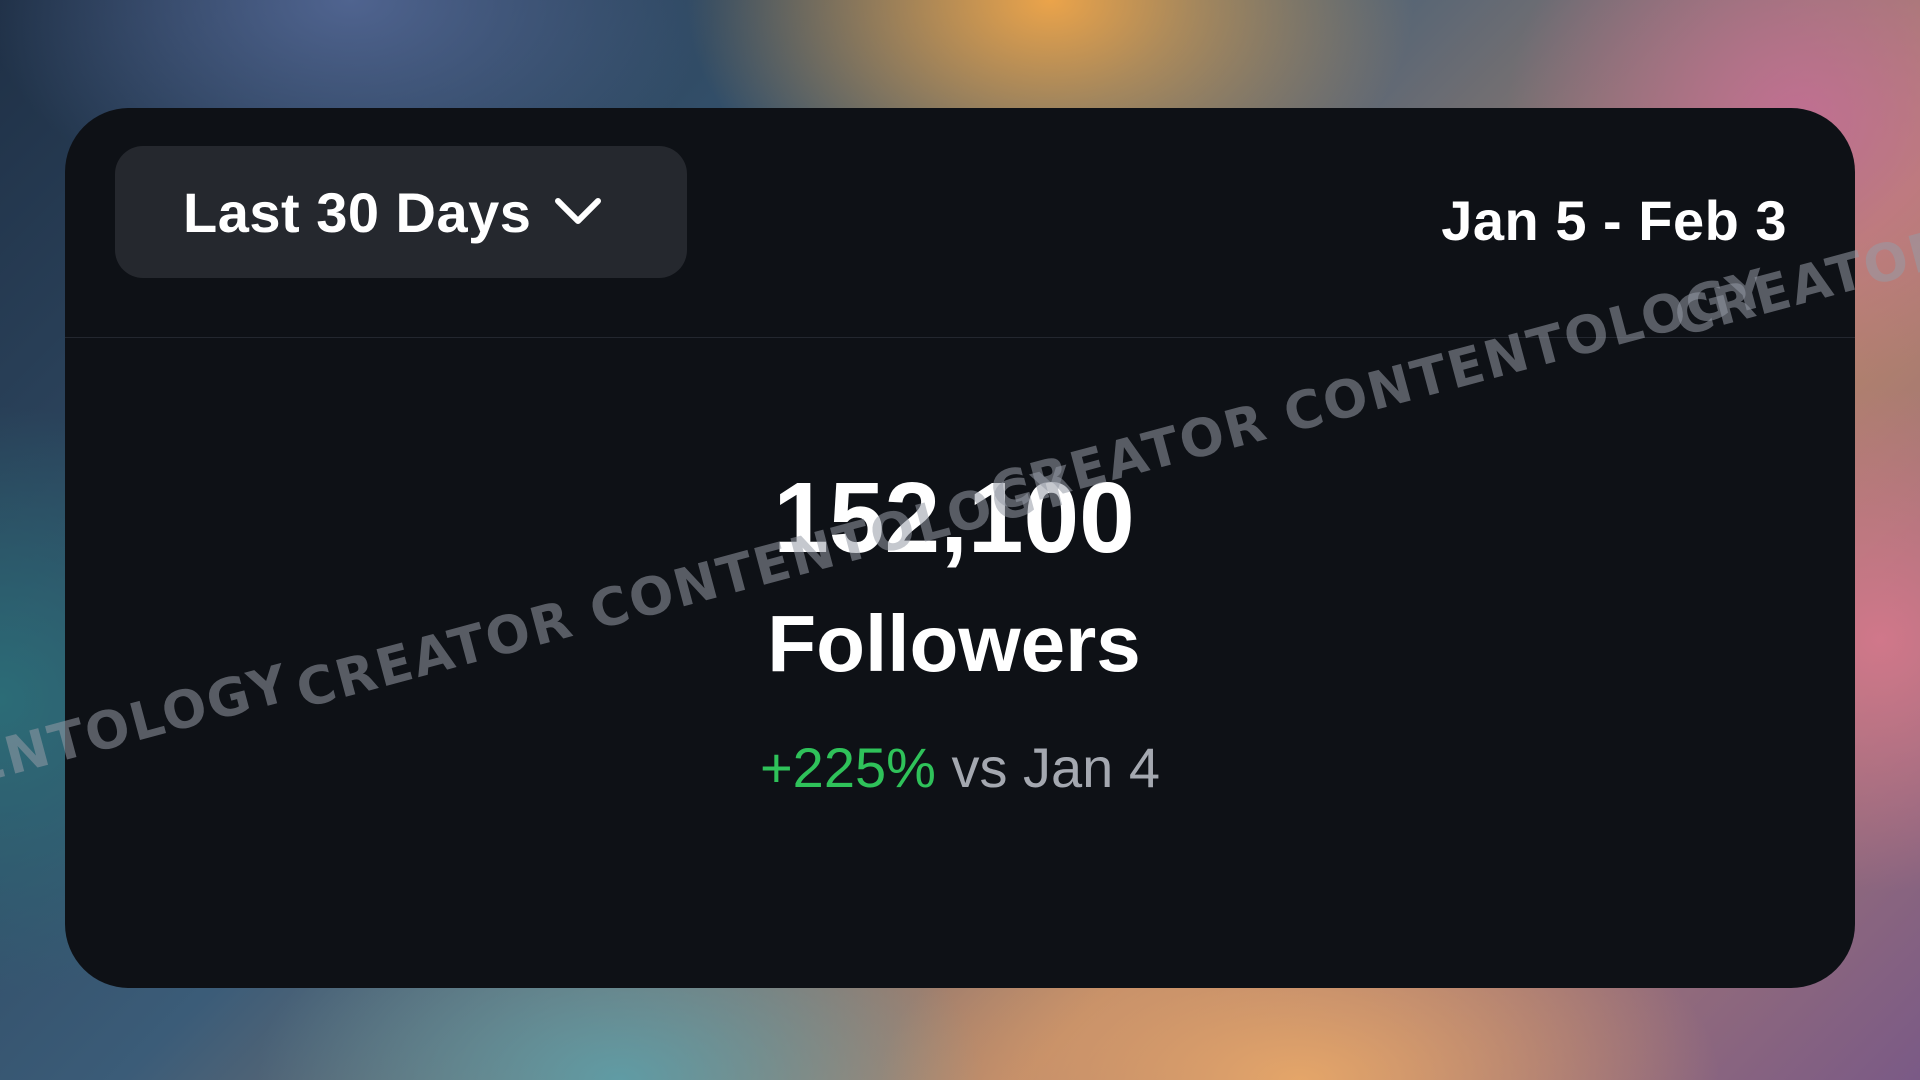 The image size is (1920, 1080). I want to click on date-range-text: Jan 5 - Feb 3, so click(1614, 220).